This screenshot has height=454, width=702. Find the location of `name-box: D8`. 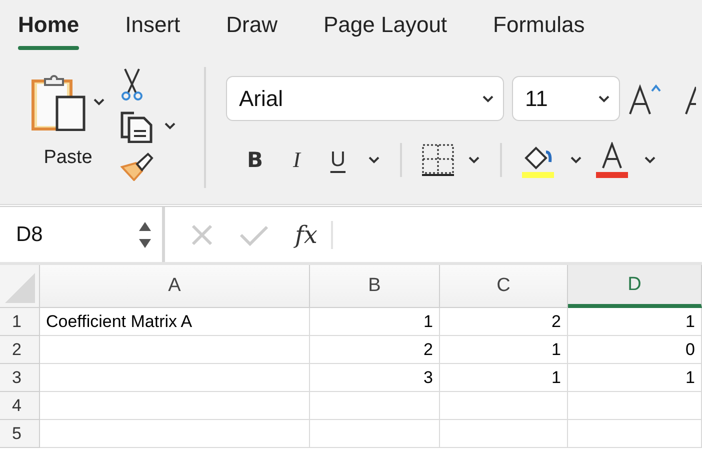

name-box: D8 is located at coordinates (82, 234).